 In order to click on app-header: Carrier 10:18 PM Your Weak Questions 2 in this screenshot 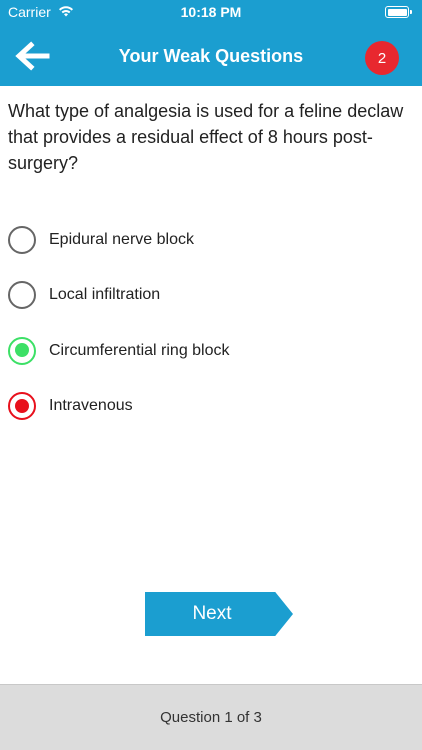, I will do `click(211, 43)`.